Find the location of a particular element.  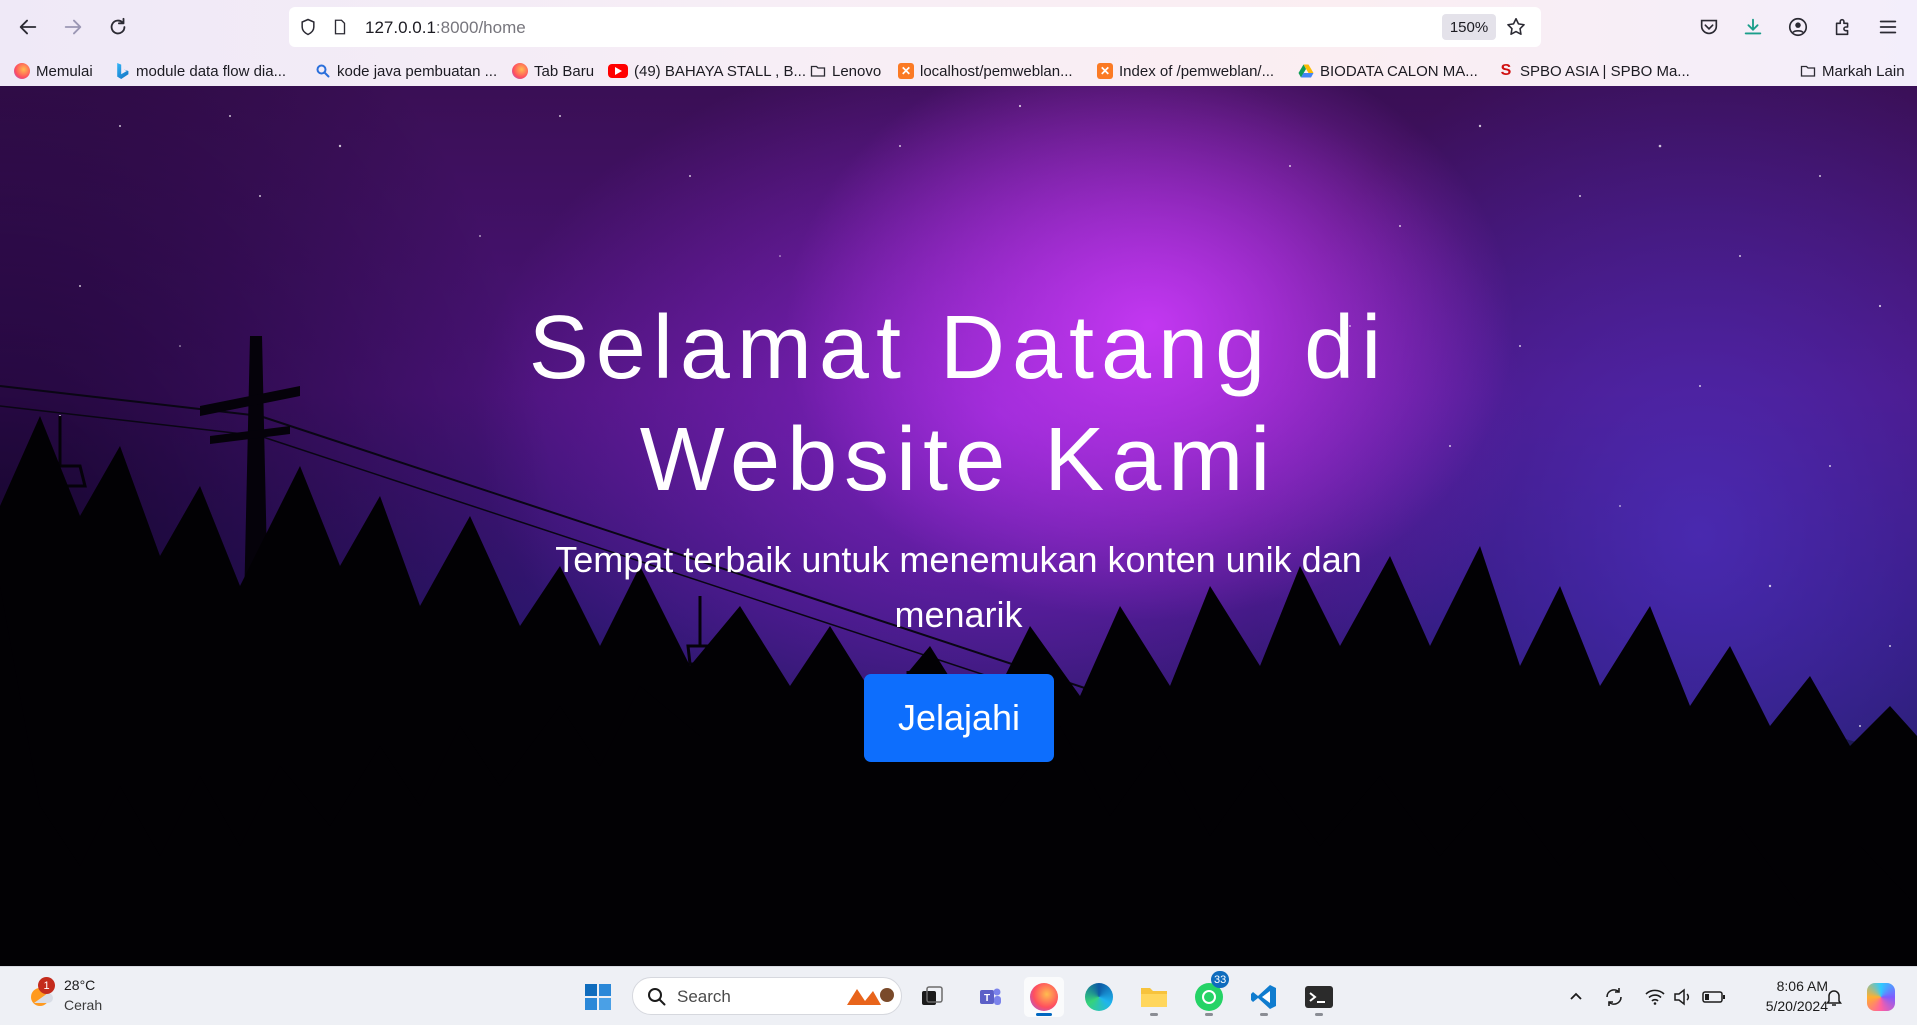

extensions-button is located at coordinates (1843, 27).